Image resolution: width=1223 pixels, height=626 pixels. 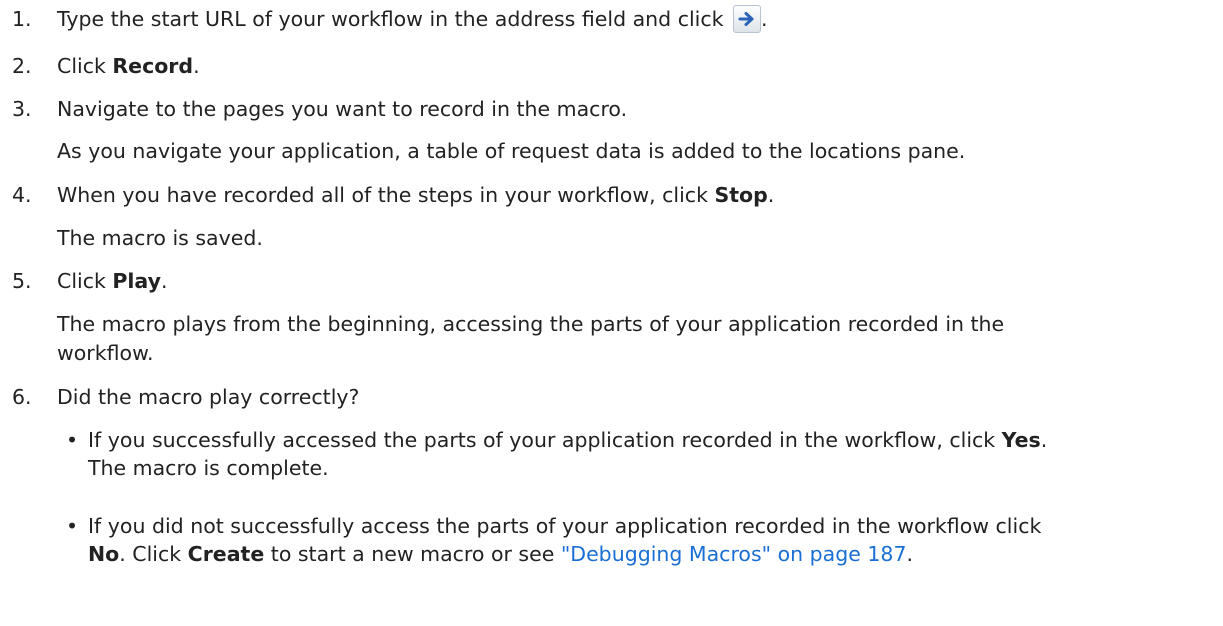 What do you see at coordinates (153, 66) in the screenshot?
I see `ui-label-record: Record` at bounding box center [153, 66].